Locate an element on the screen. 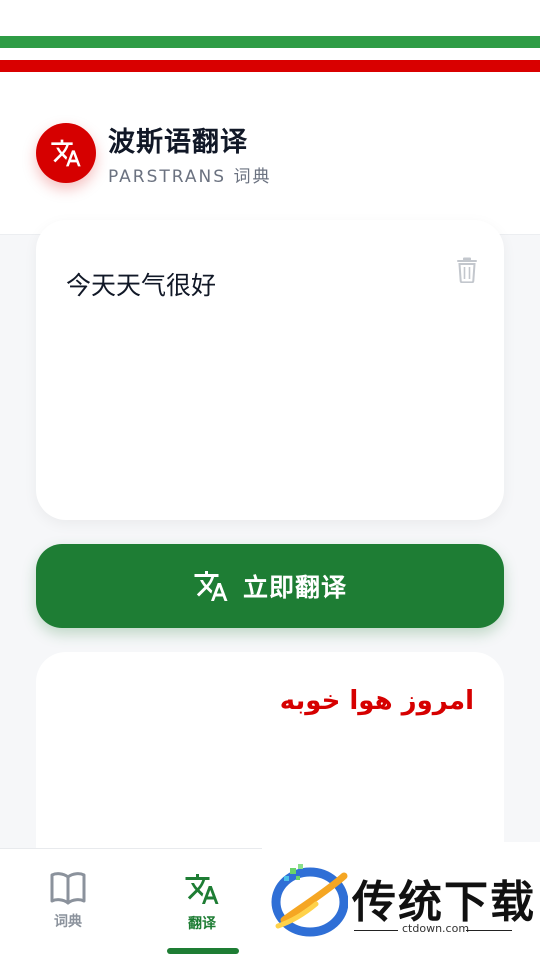 Image resolution: width=540 pixels, height=960 pixels. watermark-line-right is located at coordinates (489, 930).